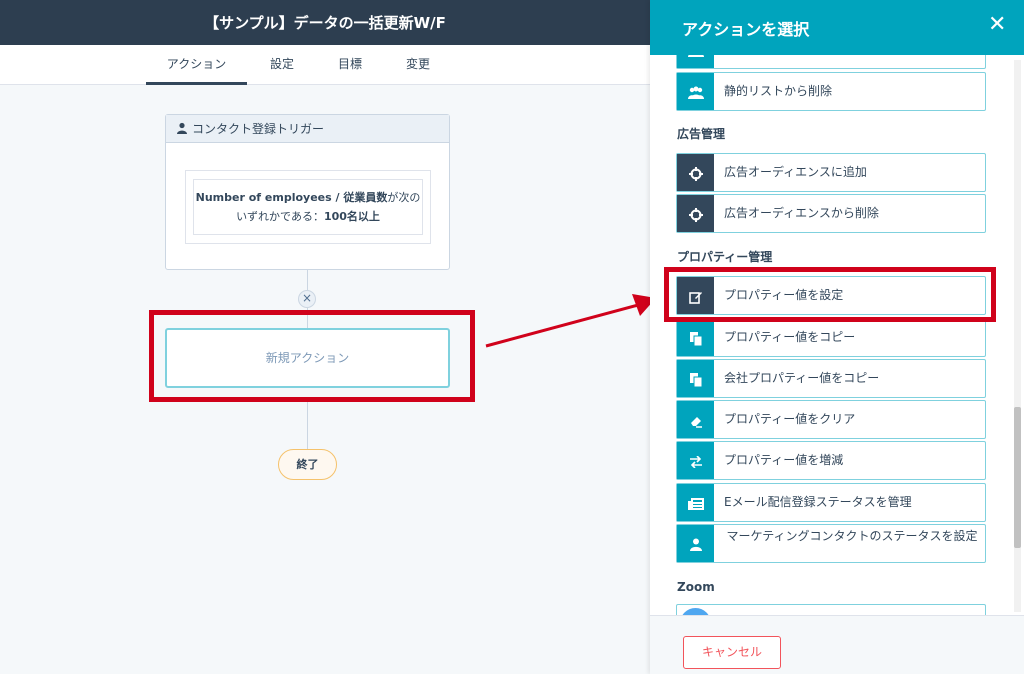 The image size is (1024, 674). I want to click on tab-changes: 変更, so click(418, 65).